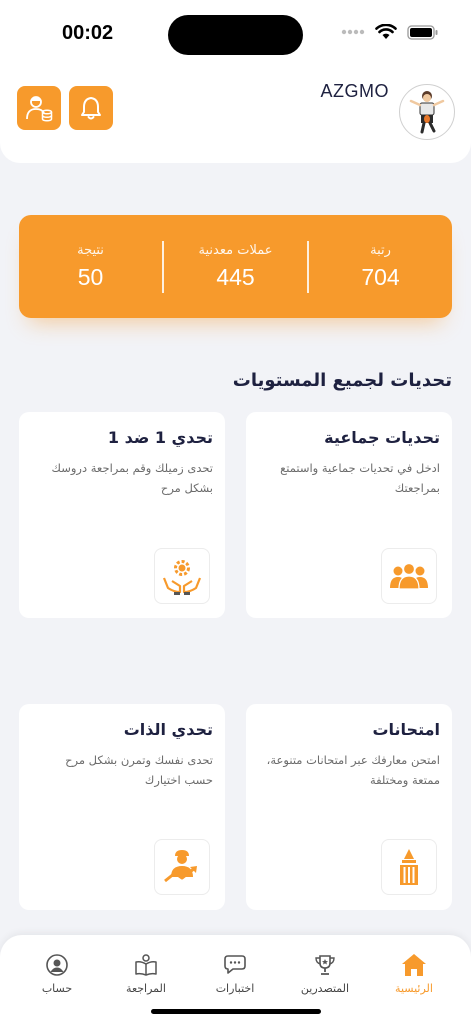 The height and width of the screenshot is (1024, 471). What do you see at coordinates (380, 276) in the screenshot?
I see `stat-value: 704` at bounding box center [380, 276].